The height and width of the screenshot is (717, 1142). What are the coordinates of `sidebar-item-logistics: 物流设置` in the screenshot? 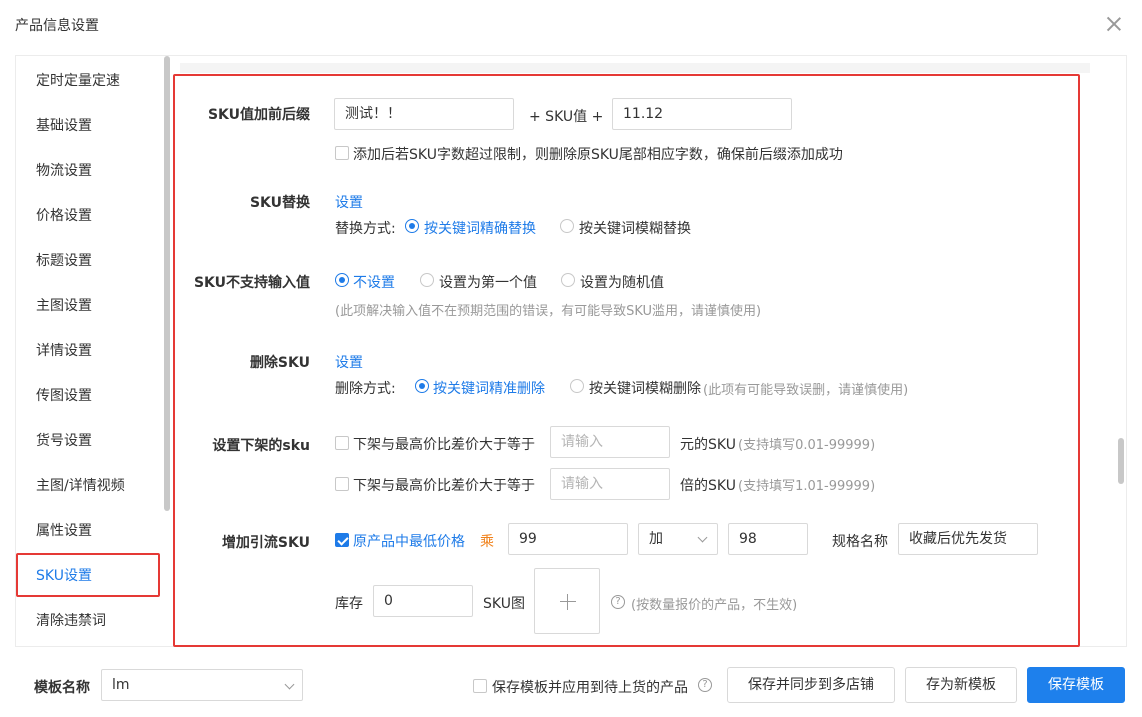 It's located at (64, 170).